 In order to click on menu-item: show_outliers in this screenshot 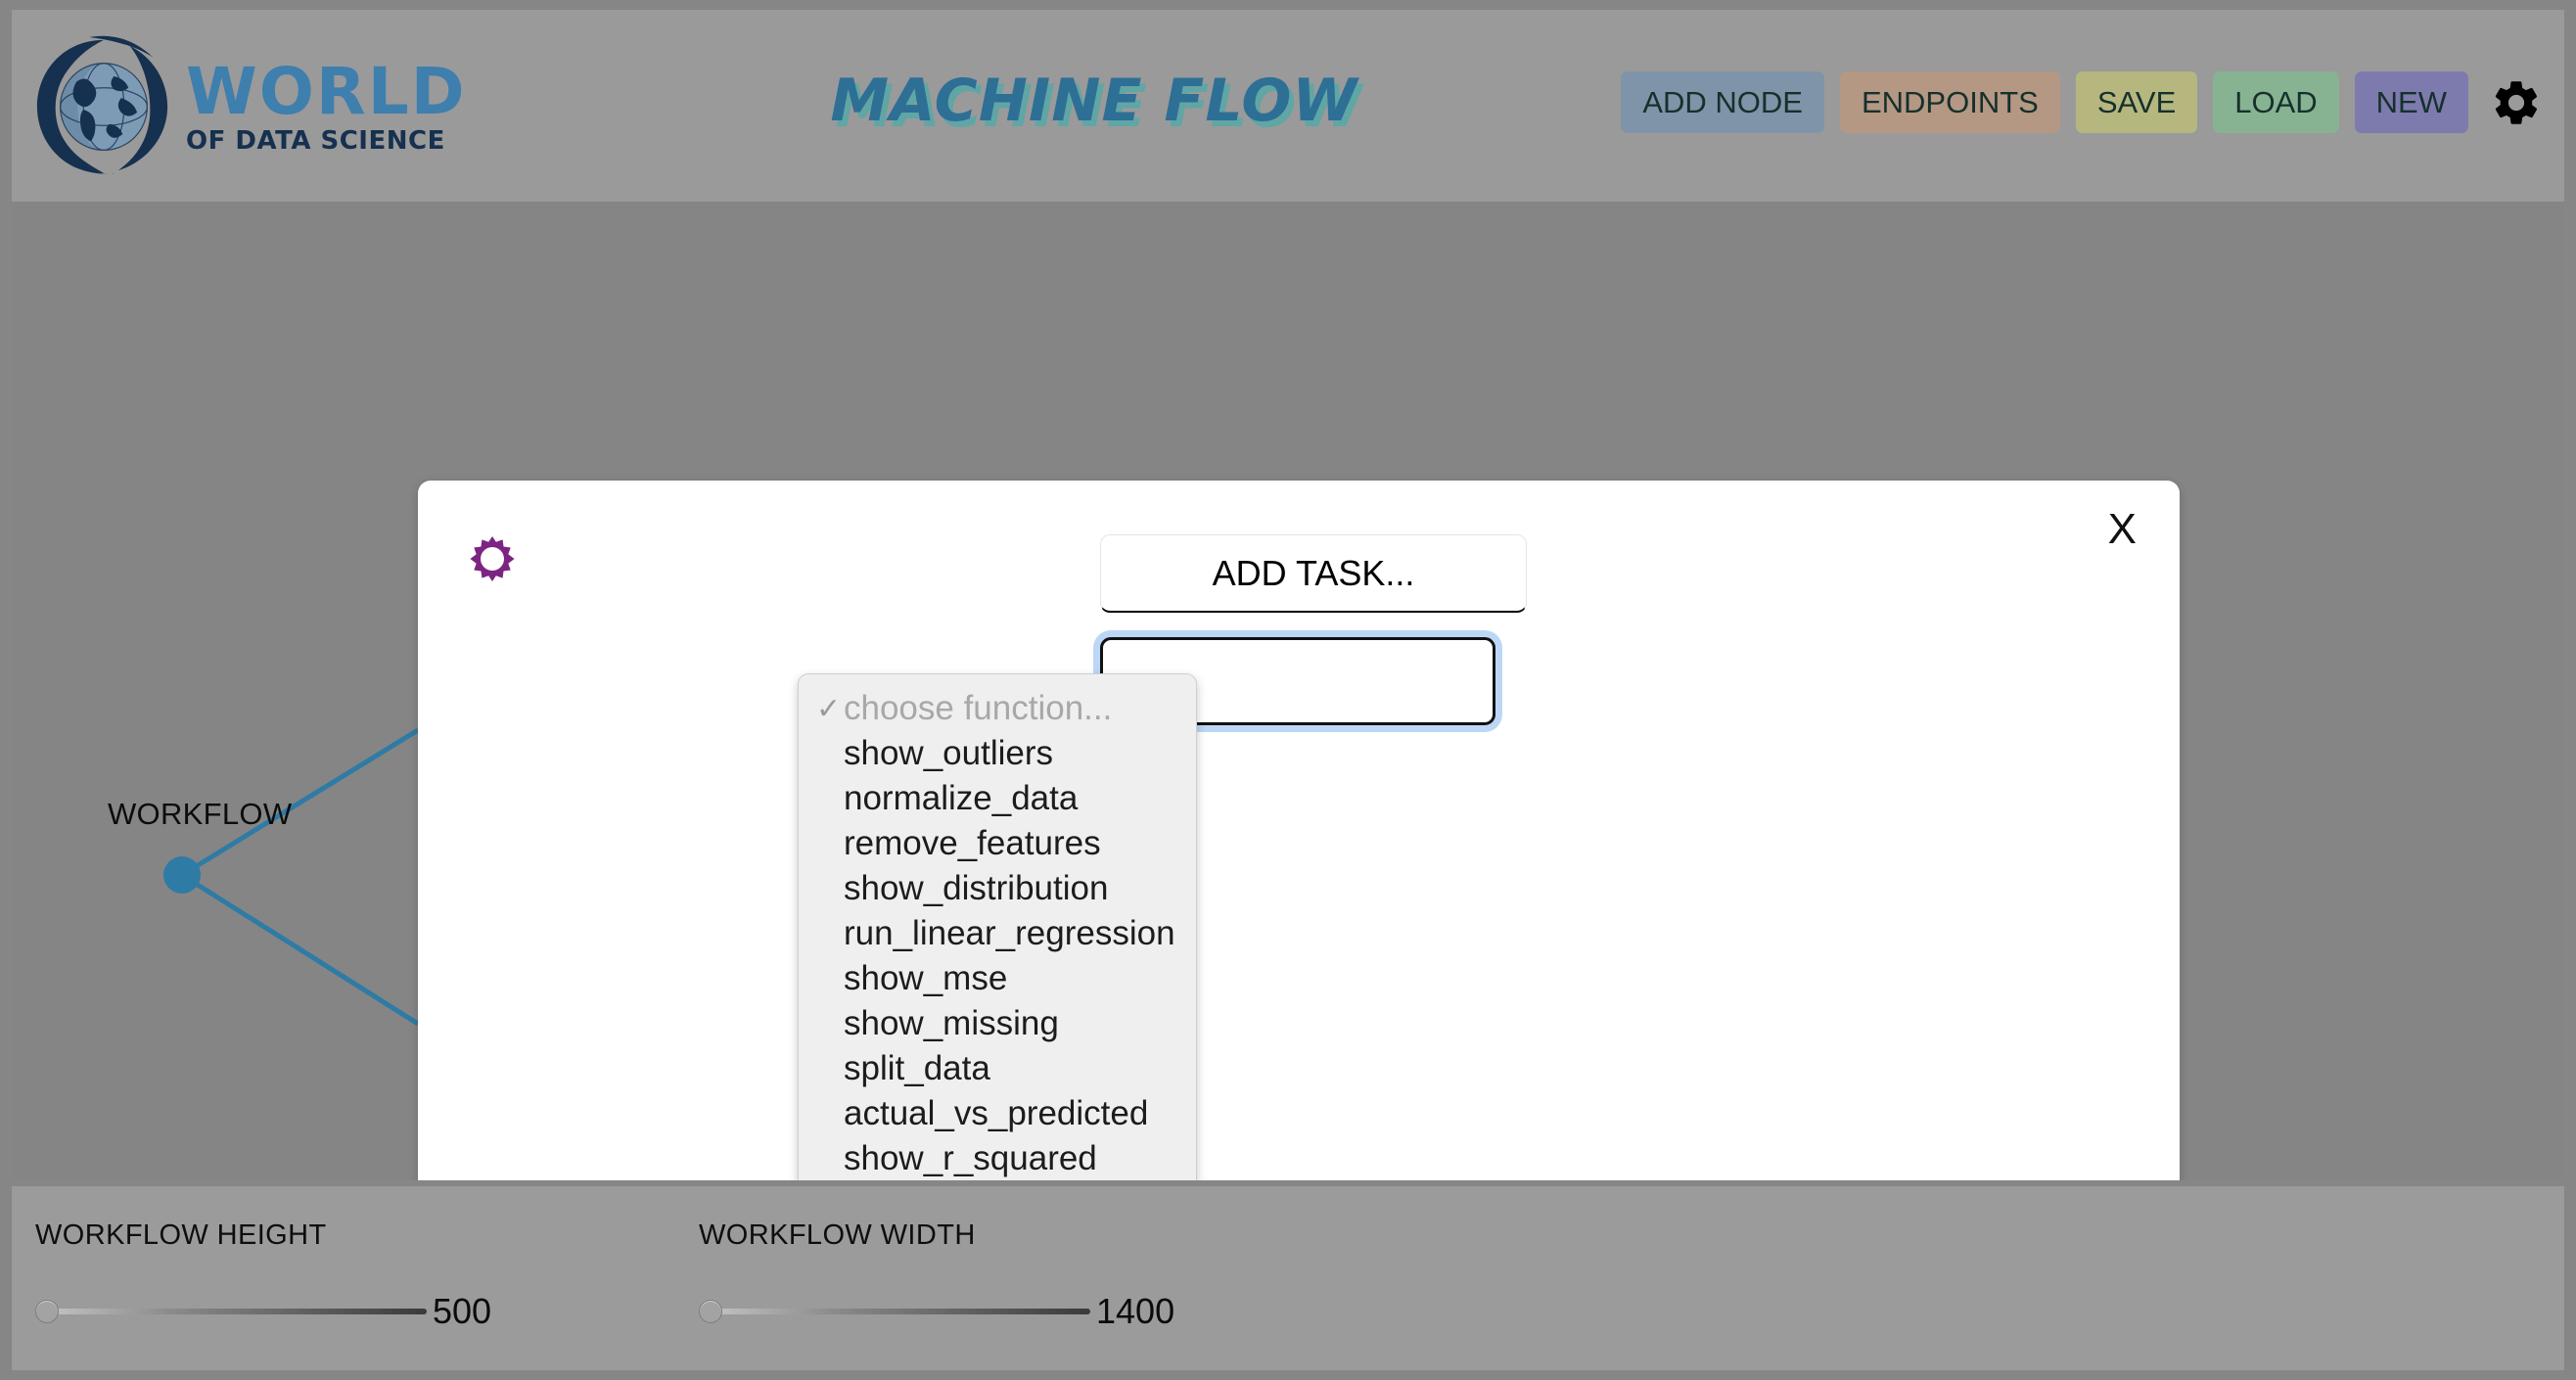, I will do `click(997, 753)`.